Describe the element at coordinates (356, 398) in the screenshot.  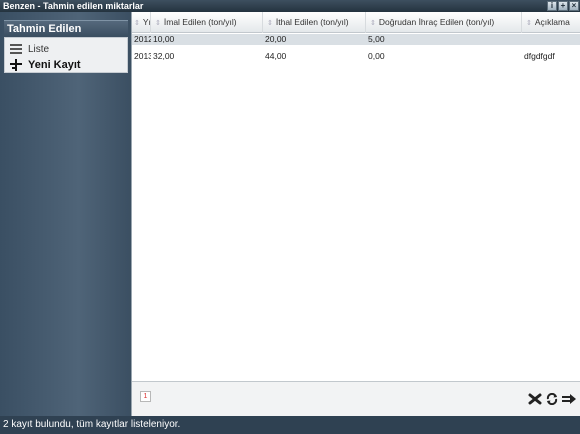
I see `grid-footer: 1` at that location.